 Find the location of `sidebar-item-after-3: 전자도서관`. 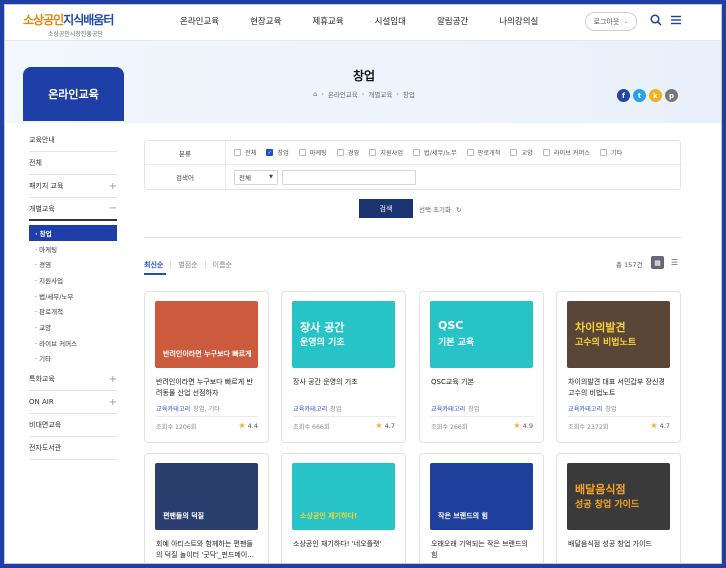

sidebar-item-after-3: 전자도서관 is located at coordinates (73, 449).